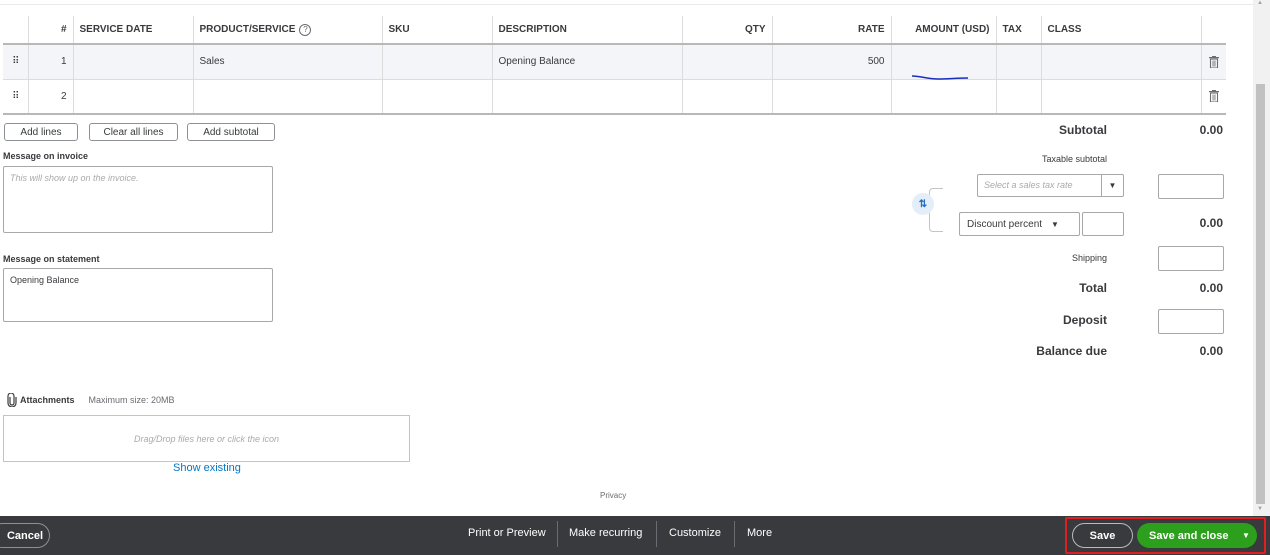 This screenshot has height=555, width=1270. Describe the element at coordinates (50, 30) in the screenshot. I see `col-number: #` at that location.